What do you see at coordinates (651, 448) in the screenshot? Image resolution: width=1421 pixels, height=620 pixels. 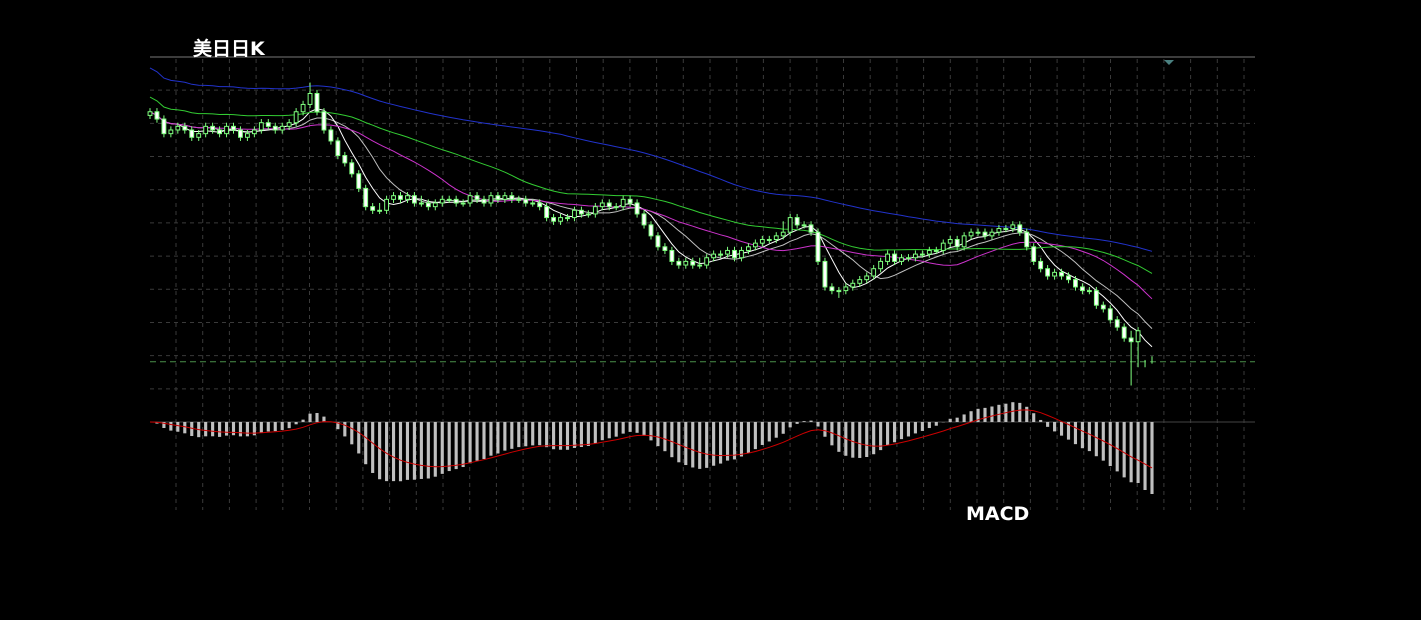 I see `macd-layer` at bounding box center [651, 448].